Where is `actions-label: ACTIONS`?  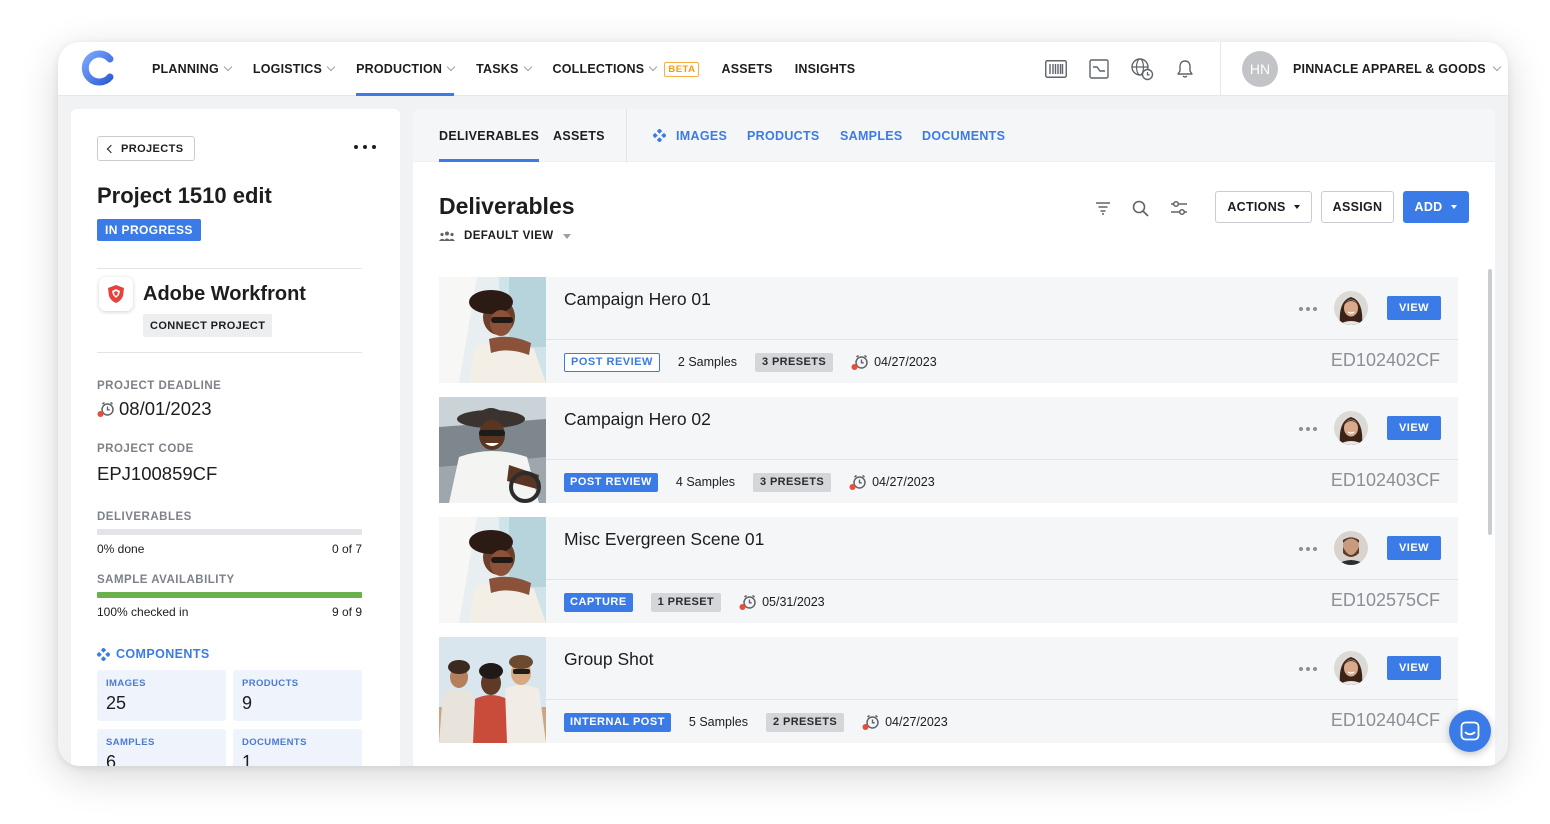
actions-label: ACTIONS is located at coordinates (1256, 207).